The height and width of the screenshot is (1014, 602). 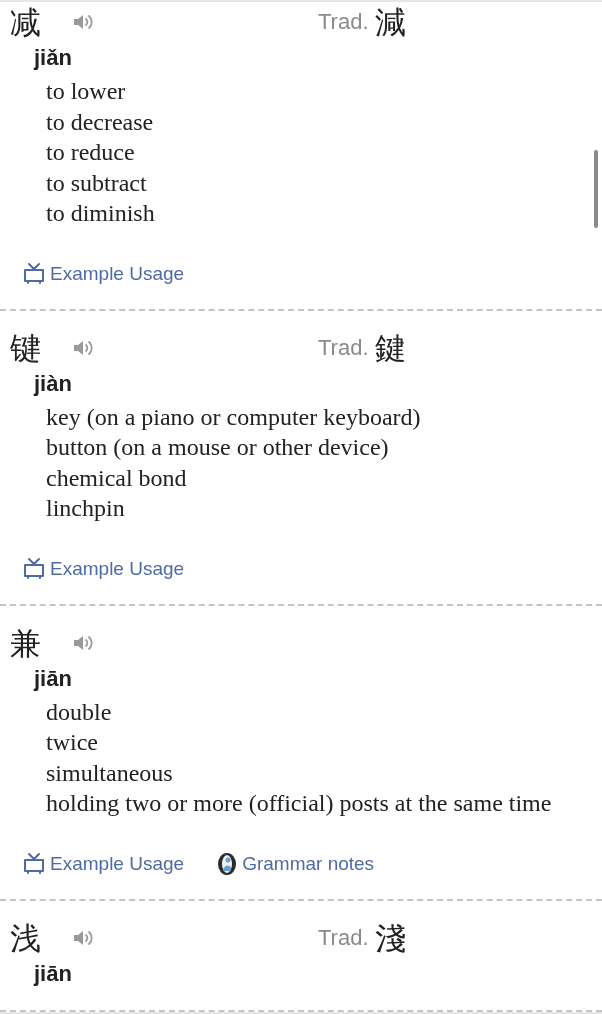 What do you see at coordinates (295, 863) in the screenshot?
I see `grammar-notes-link: Grammar notes` at bounding box center [295, 863].